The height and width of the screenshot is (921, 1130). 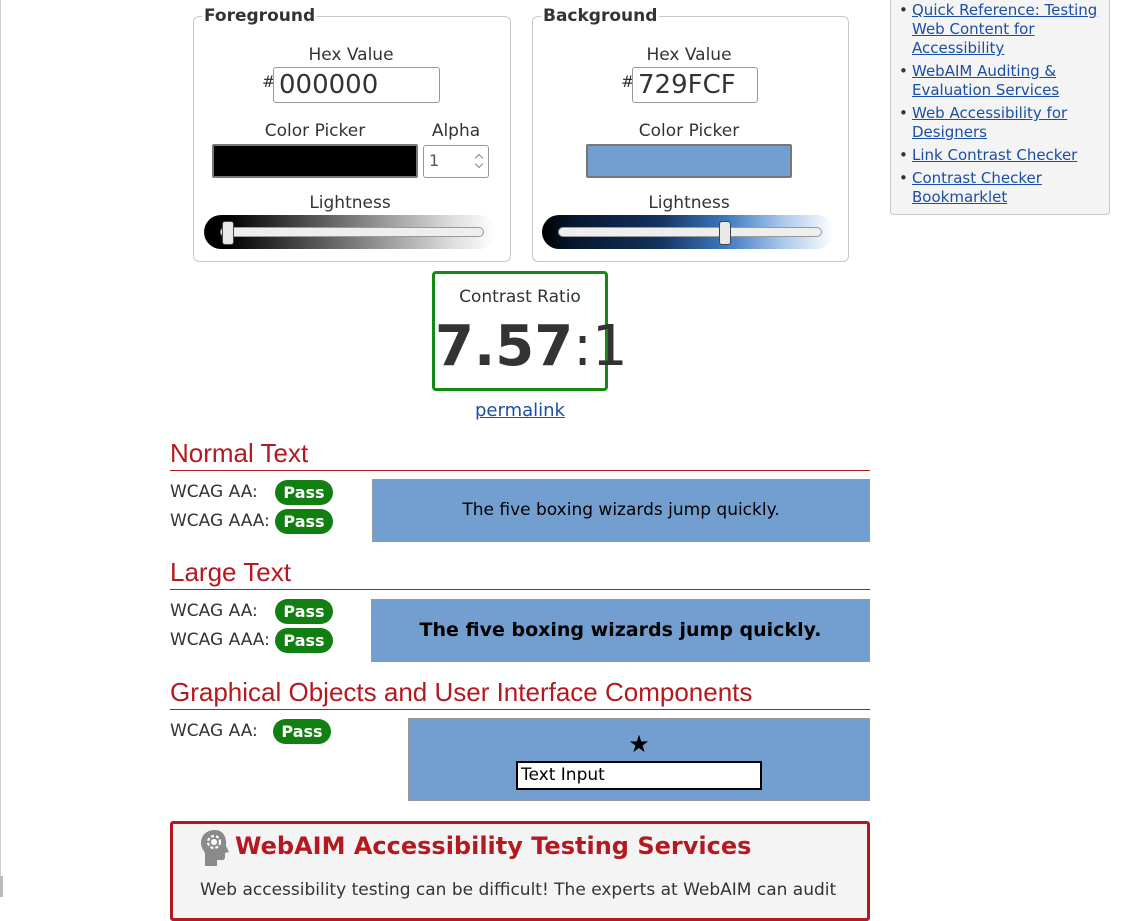 What do you see at coordinates (302, 731) in the screenshot?
I see `graphics-aa-pass-badge: Pass` at bounding box center [302, 731].